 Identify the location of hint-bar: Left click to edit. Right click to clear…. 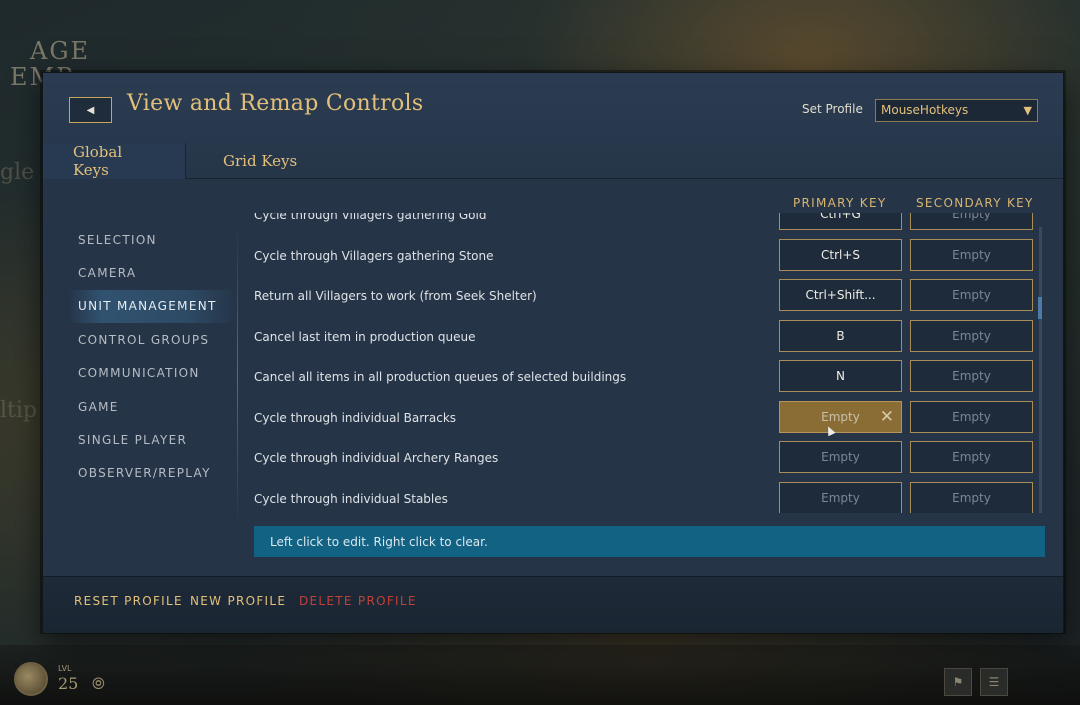
(649, 541).